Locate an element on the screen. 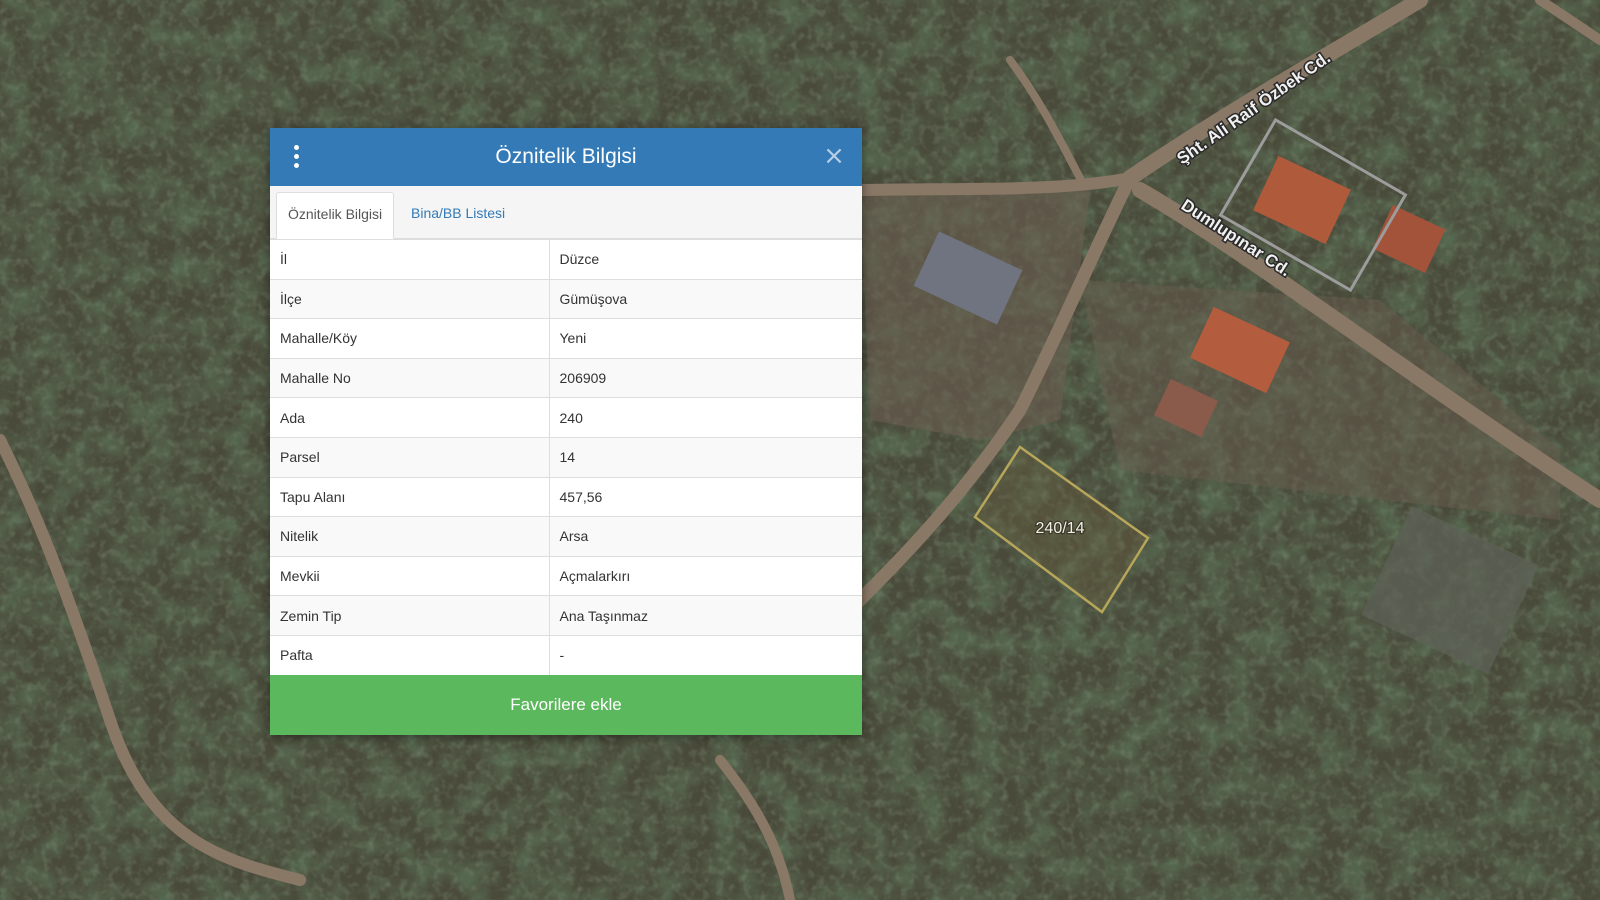  row-key: Pafta is located at coordinates (410, 655).